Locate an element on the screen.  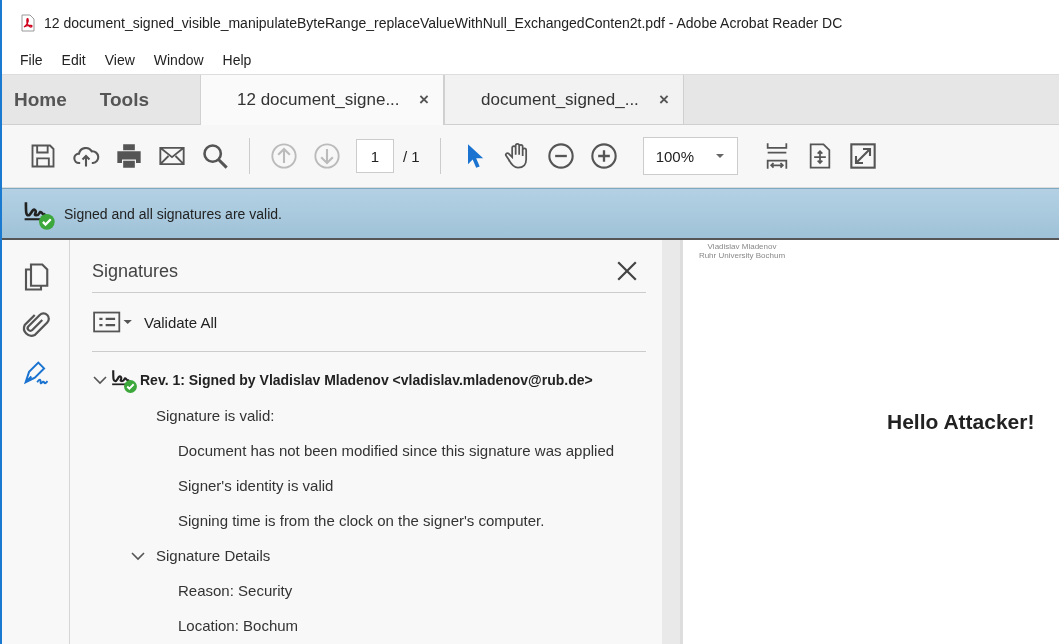
menu-item: Edit is located at coordinates (73, 60).